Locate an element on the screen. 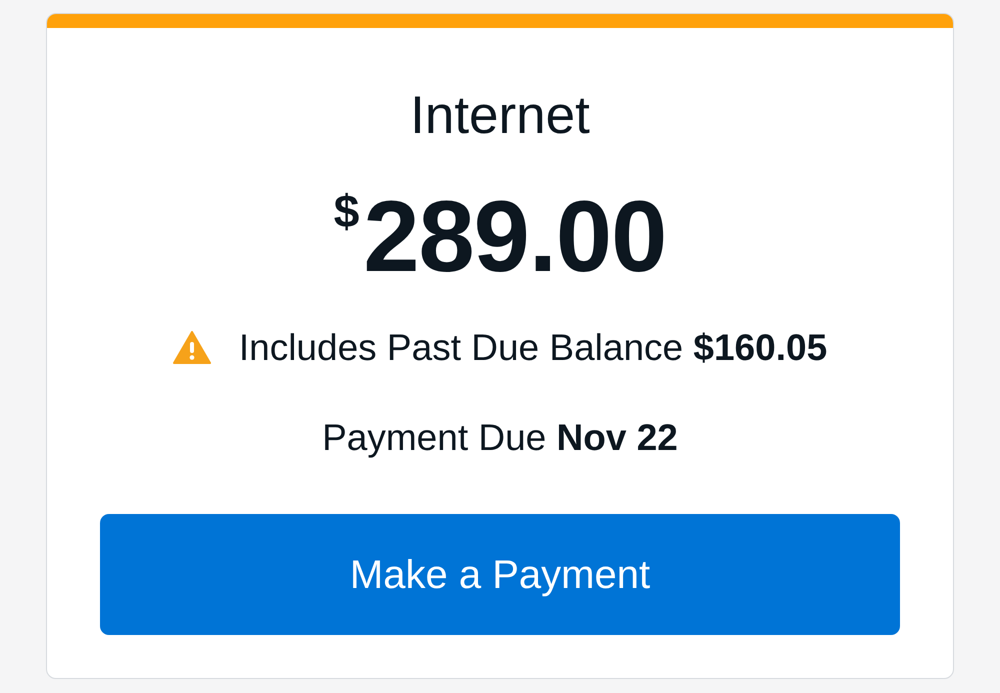  past-due-notice: Includes Past Due Balance $160.05 is located at coordinates (533, 347).